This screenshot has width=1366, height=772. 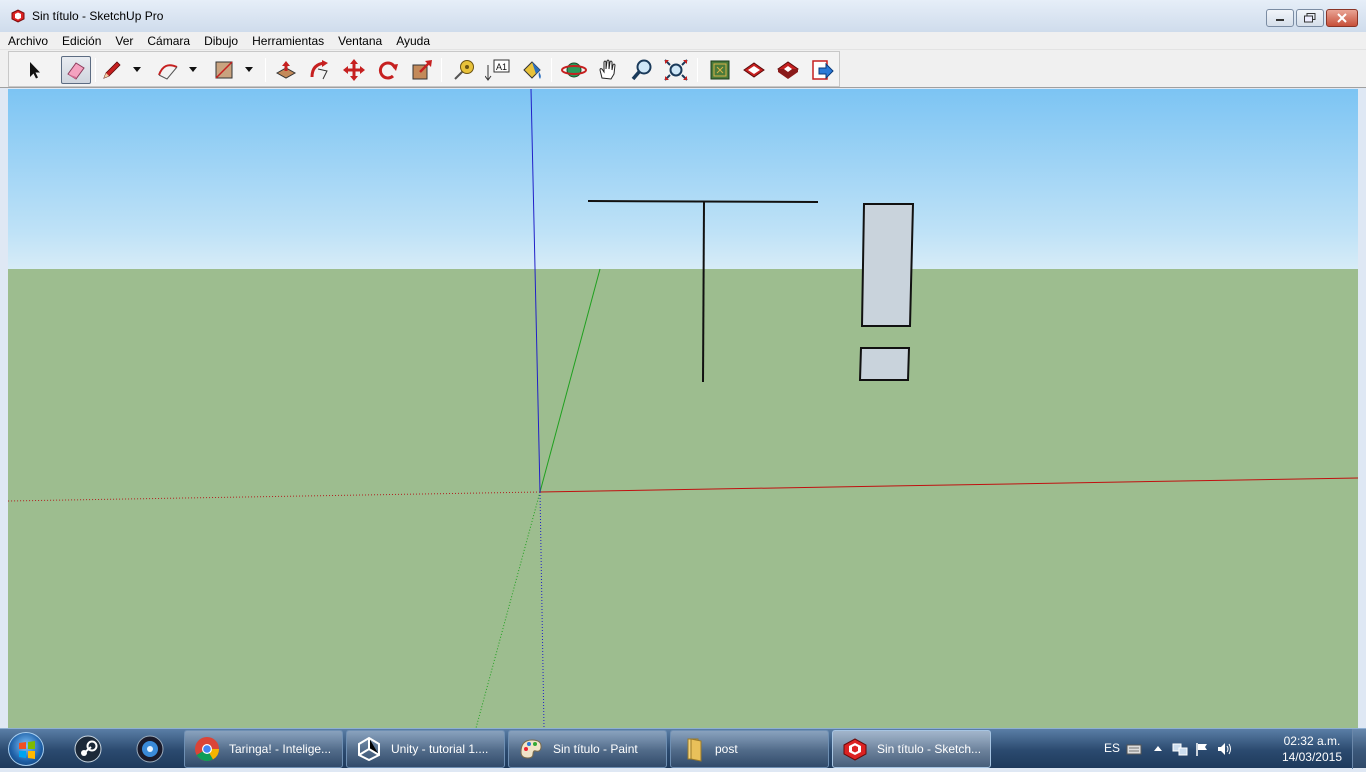 I want to click on eraser-tool-button, so click(x=76, y=70).